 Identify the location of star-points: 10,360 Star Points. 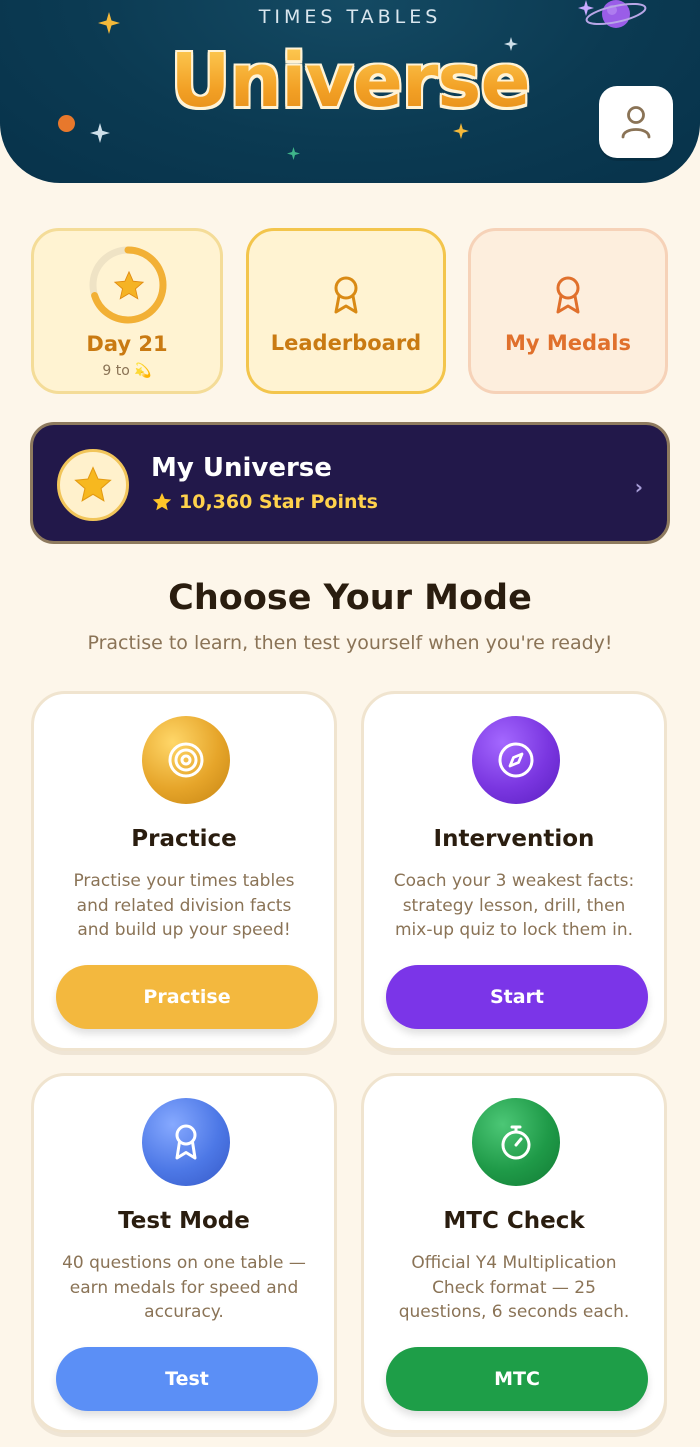
(264, 502).